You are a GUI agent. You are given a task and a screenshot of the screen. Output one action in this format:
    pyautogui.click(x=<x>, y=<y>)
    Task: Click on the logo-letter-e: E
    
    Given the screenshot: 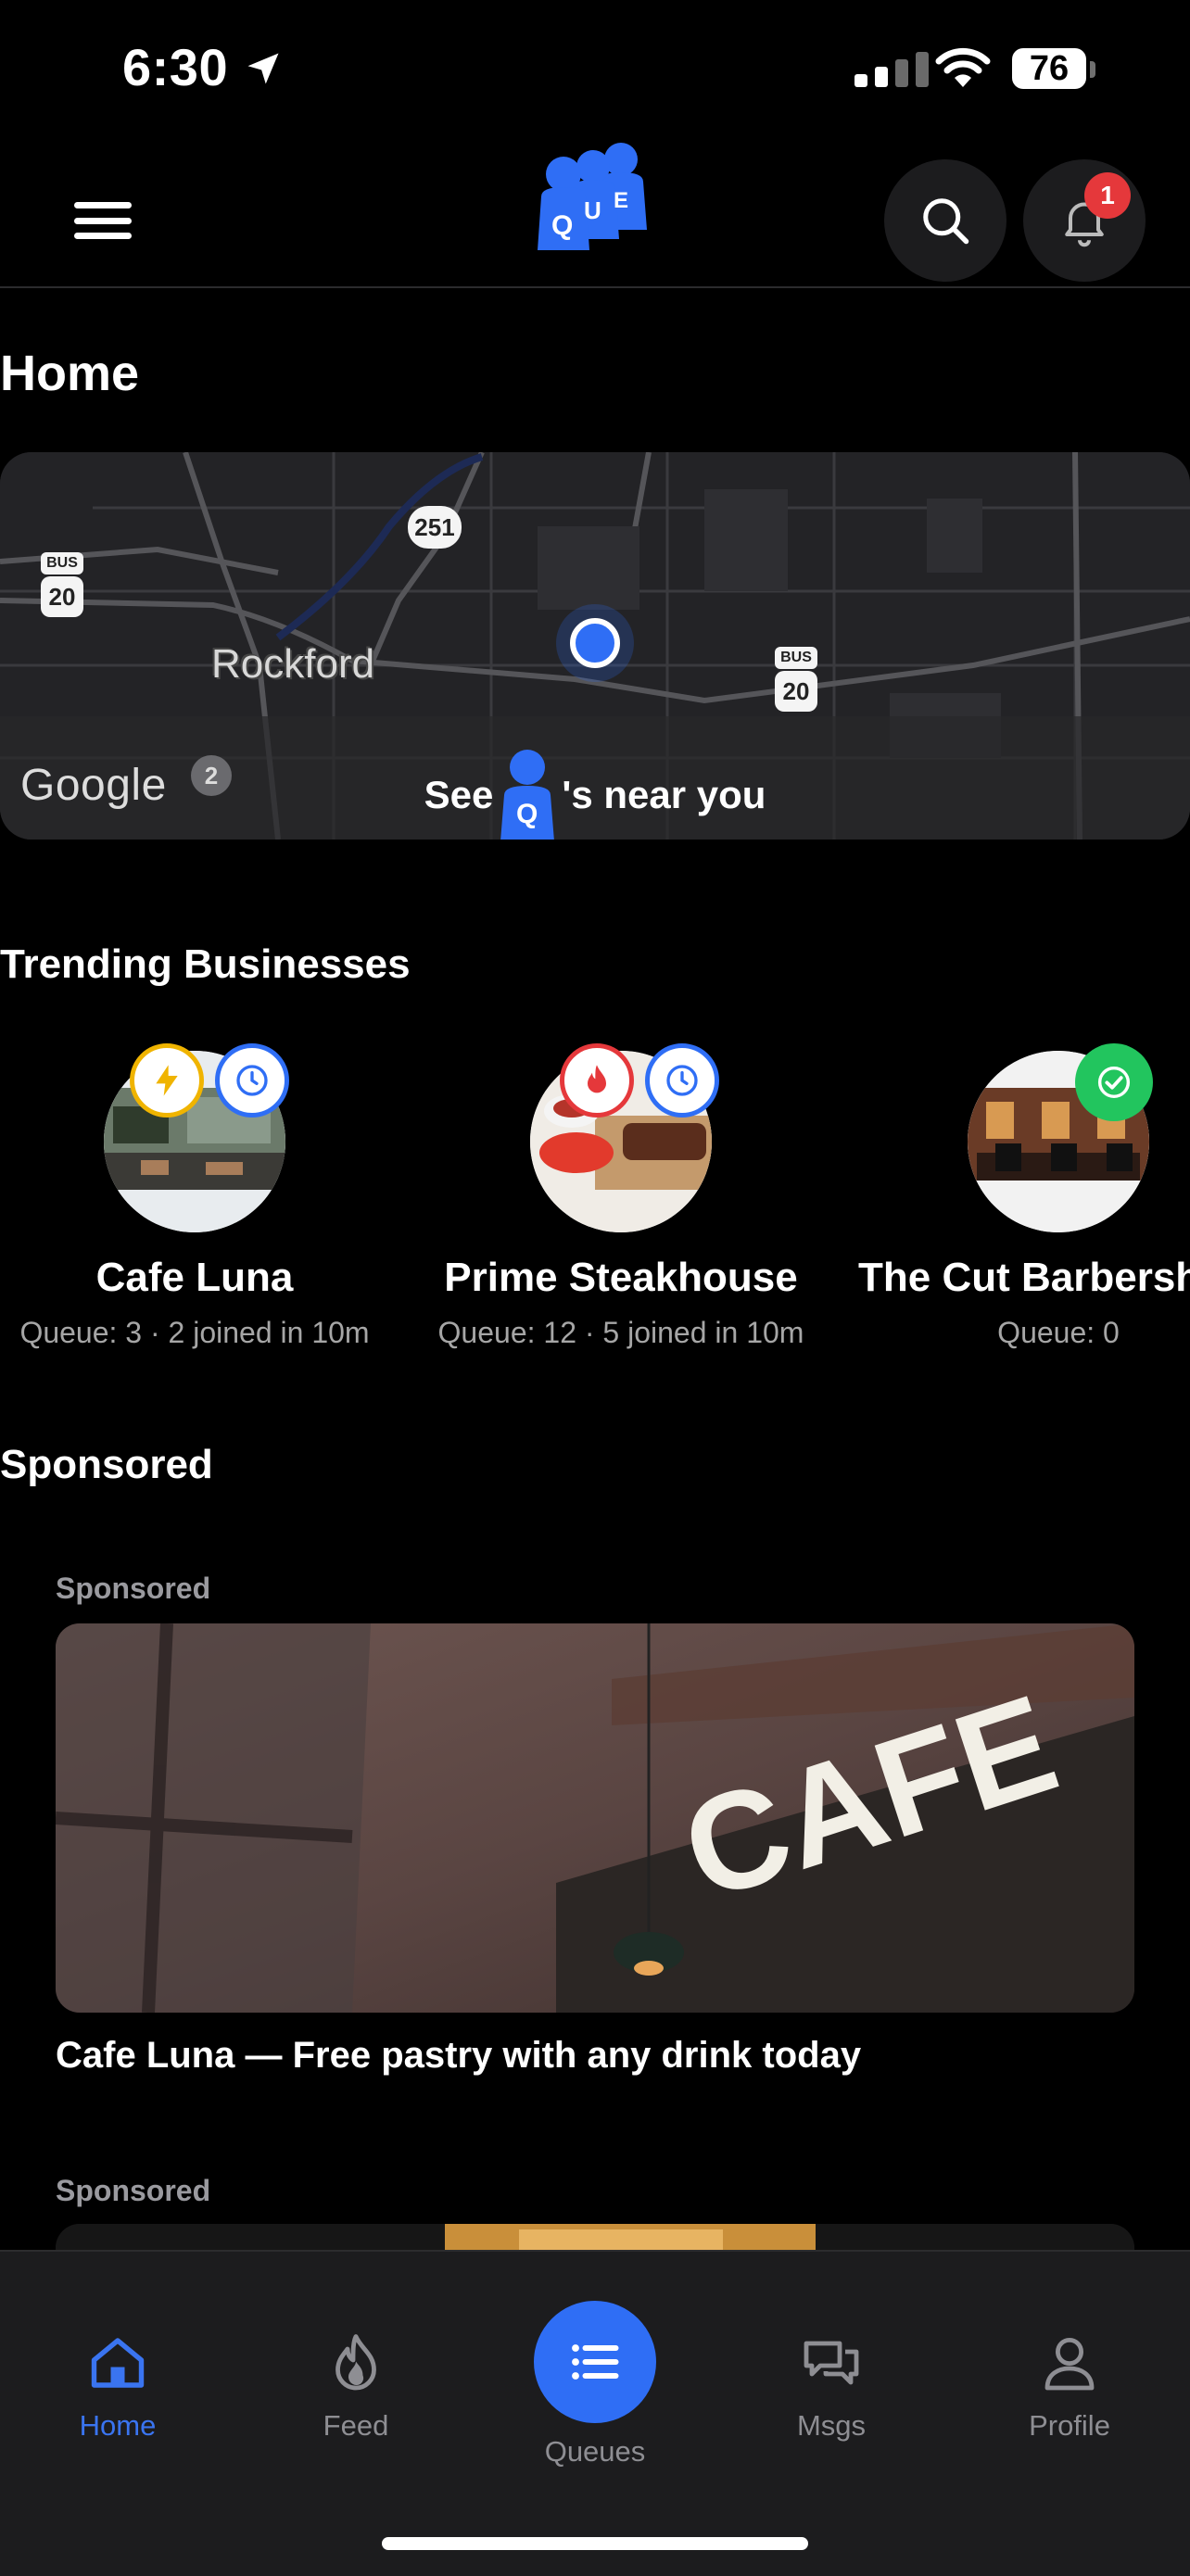 What is the action you would take?
    pyautogui.click(x=621, y=200)
    